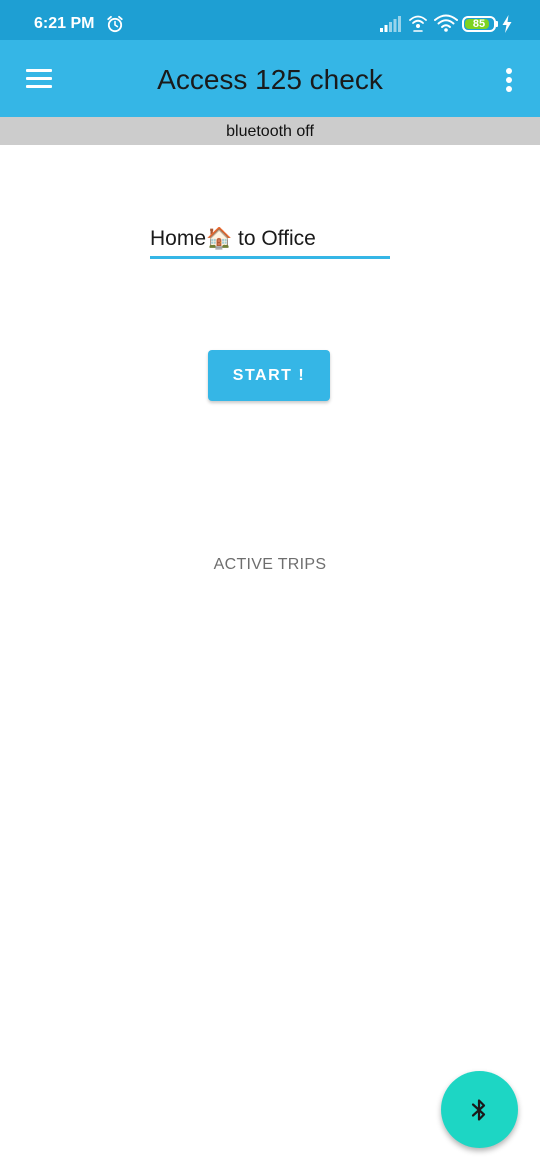 This screenshot has height=1170, width=540. I want to click on wifi-icon, so click(446, 23).